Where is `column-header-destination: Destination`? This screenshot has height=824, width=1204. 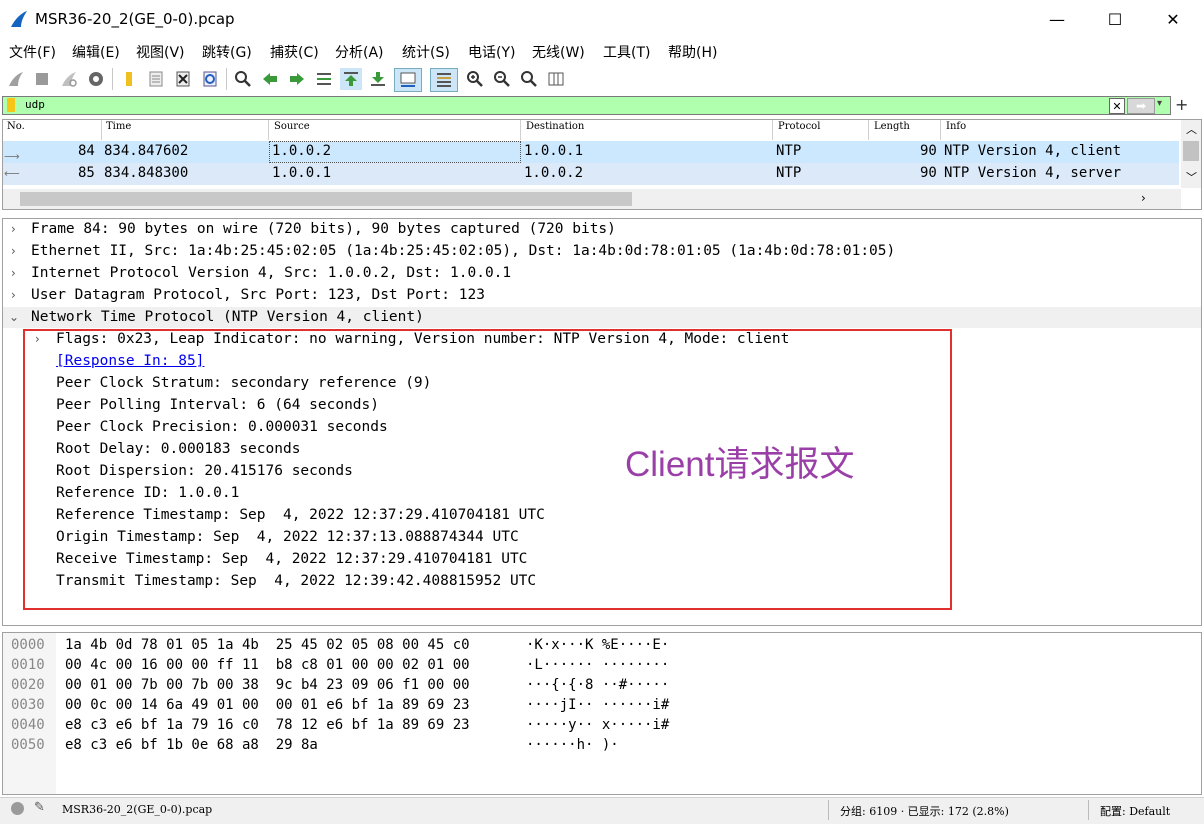
column-header-destination: Destination is located at coordinates (555, 126).